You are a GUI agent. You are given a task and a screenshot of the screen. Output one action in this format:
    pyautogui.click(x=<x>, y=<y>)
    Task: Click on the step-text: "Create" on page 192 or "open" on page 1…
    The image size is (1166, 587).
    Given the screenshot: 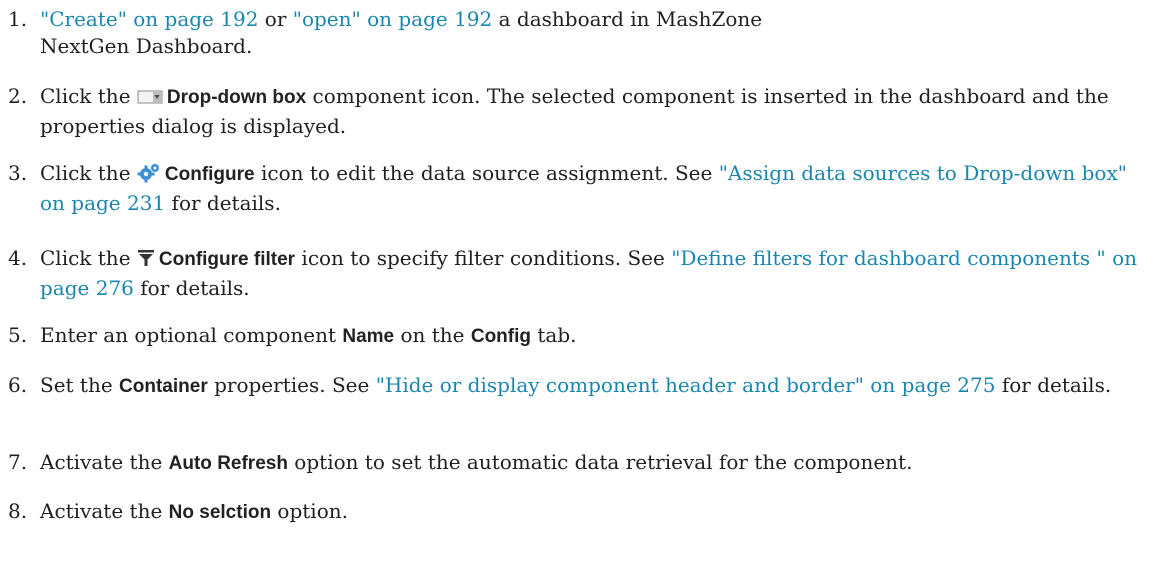 What is the action you would take?
    pyautogui.click(x=598, y=33)
    